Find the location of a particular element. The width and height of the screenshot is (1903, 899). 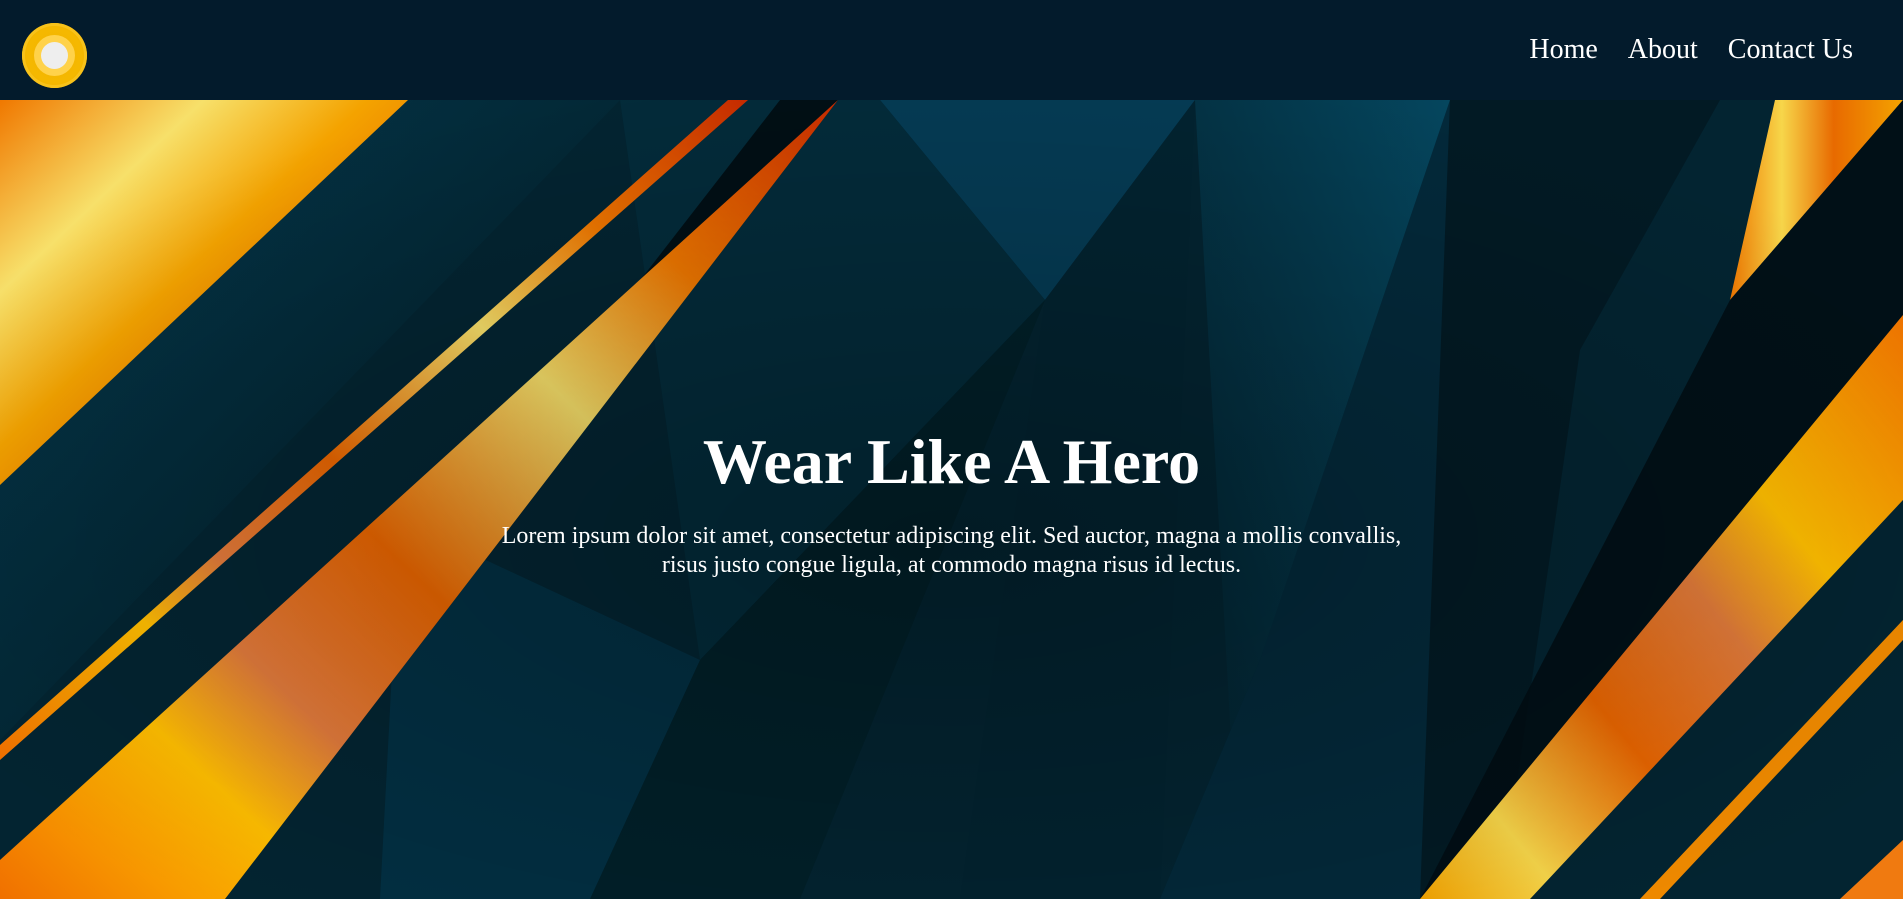

nav-link-contact-us: Contact Us is located at coordinates (1790, 50).